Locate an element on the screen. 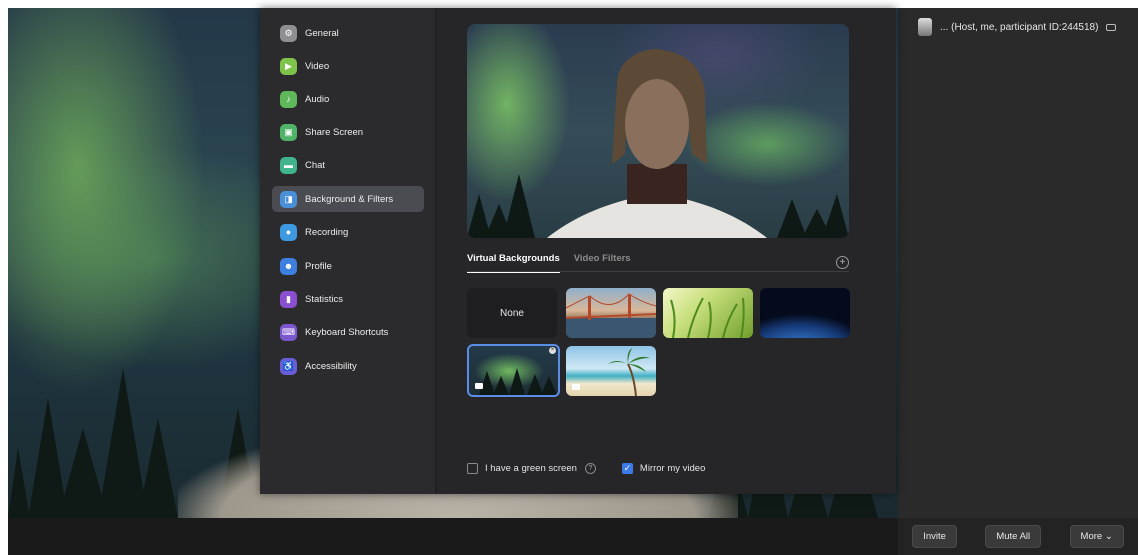  background-option-beach is located at coordinates (611, 371).